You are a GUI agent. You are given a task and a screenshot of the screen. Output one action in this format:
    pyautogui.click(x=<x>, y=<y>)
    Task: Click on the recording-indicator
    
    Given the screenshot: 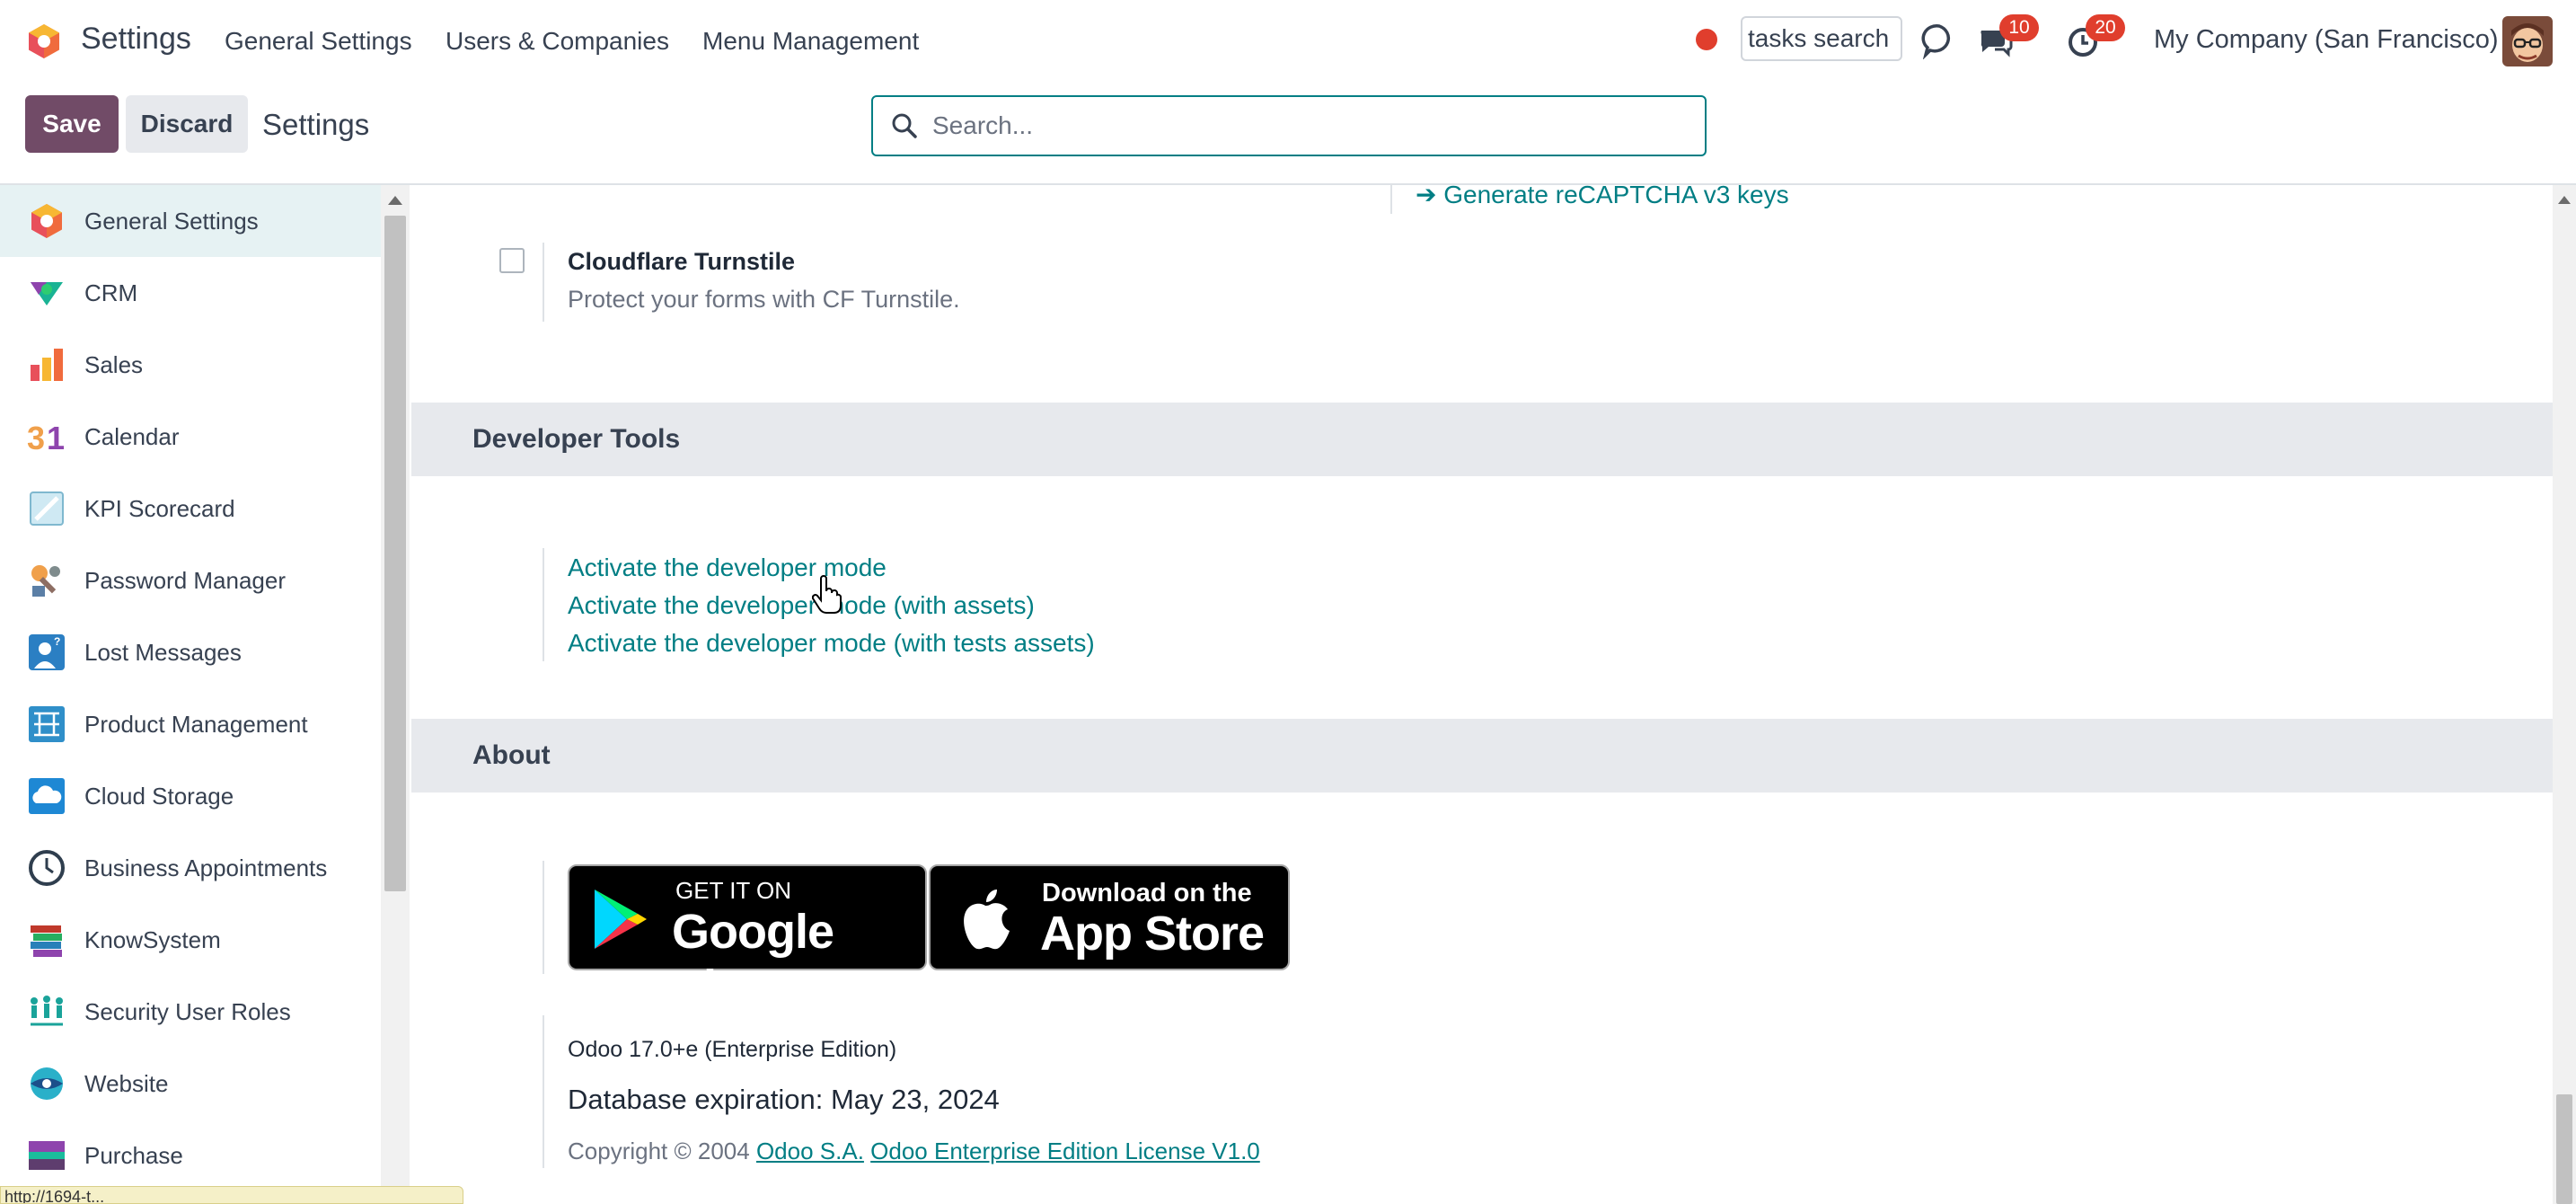 What is the action you would take?
    pyautogui.click(x=1706, y=39)
    